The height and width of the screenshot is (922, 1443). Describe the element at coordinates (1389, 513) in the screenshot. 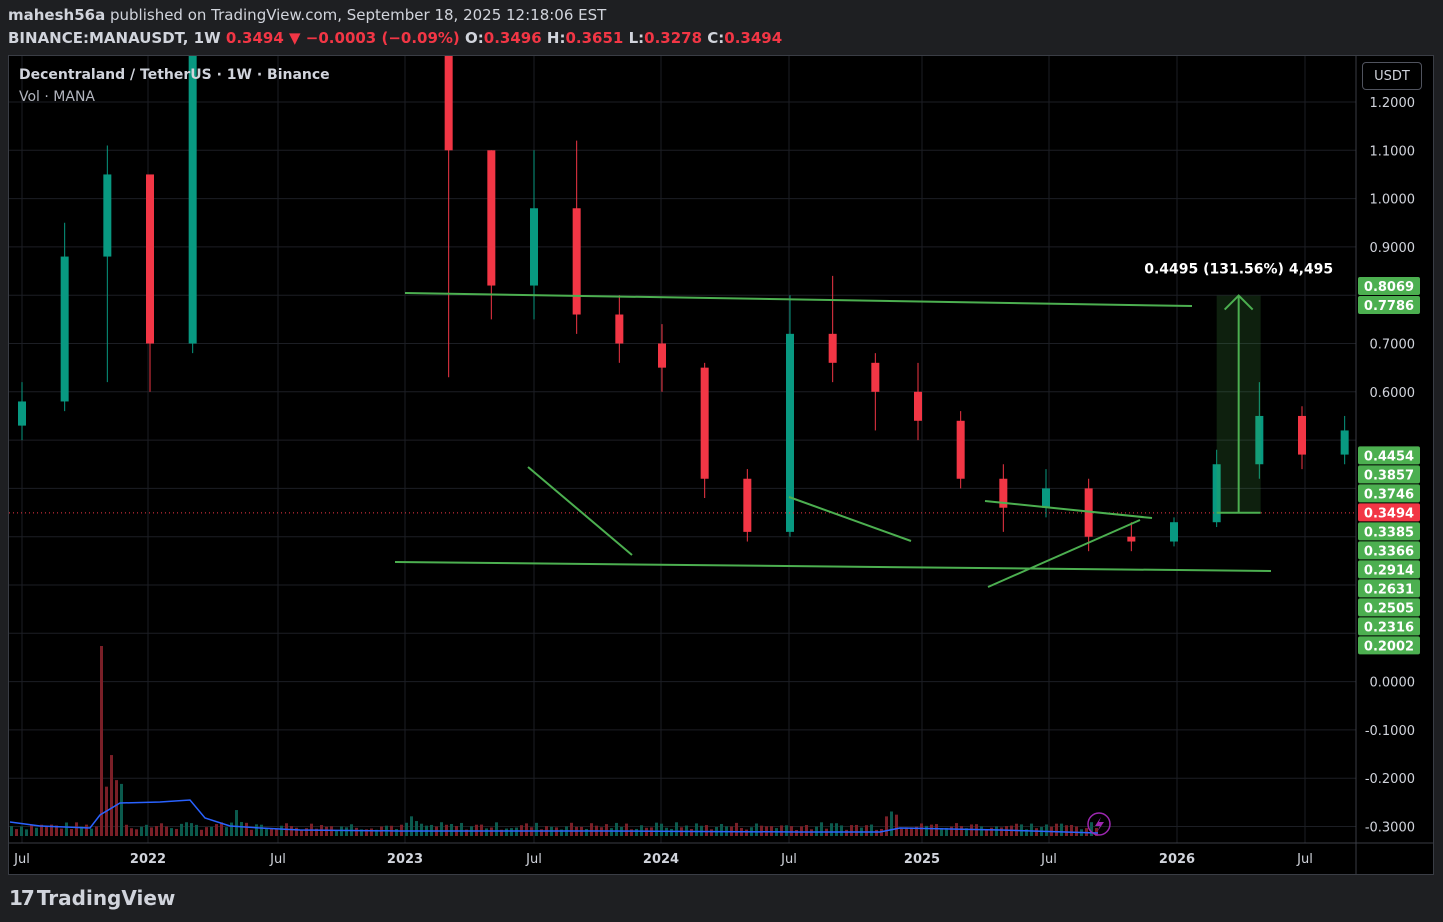

I see `price-tag-label: 0.3494` at that location.